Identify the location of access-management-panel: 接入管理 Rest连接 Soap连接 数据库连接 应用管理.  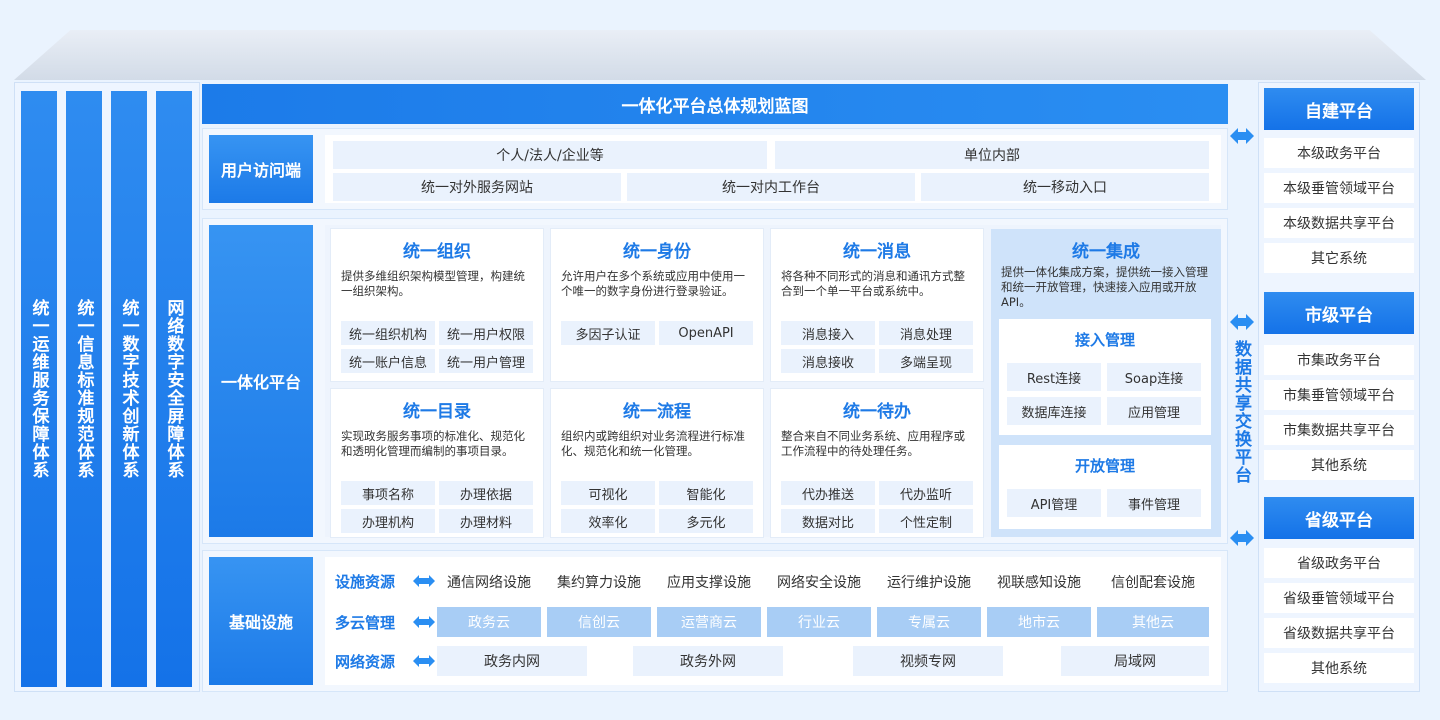
(1105, 377).